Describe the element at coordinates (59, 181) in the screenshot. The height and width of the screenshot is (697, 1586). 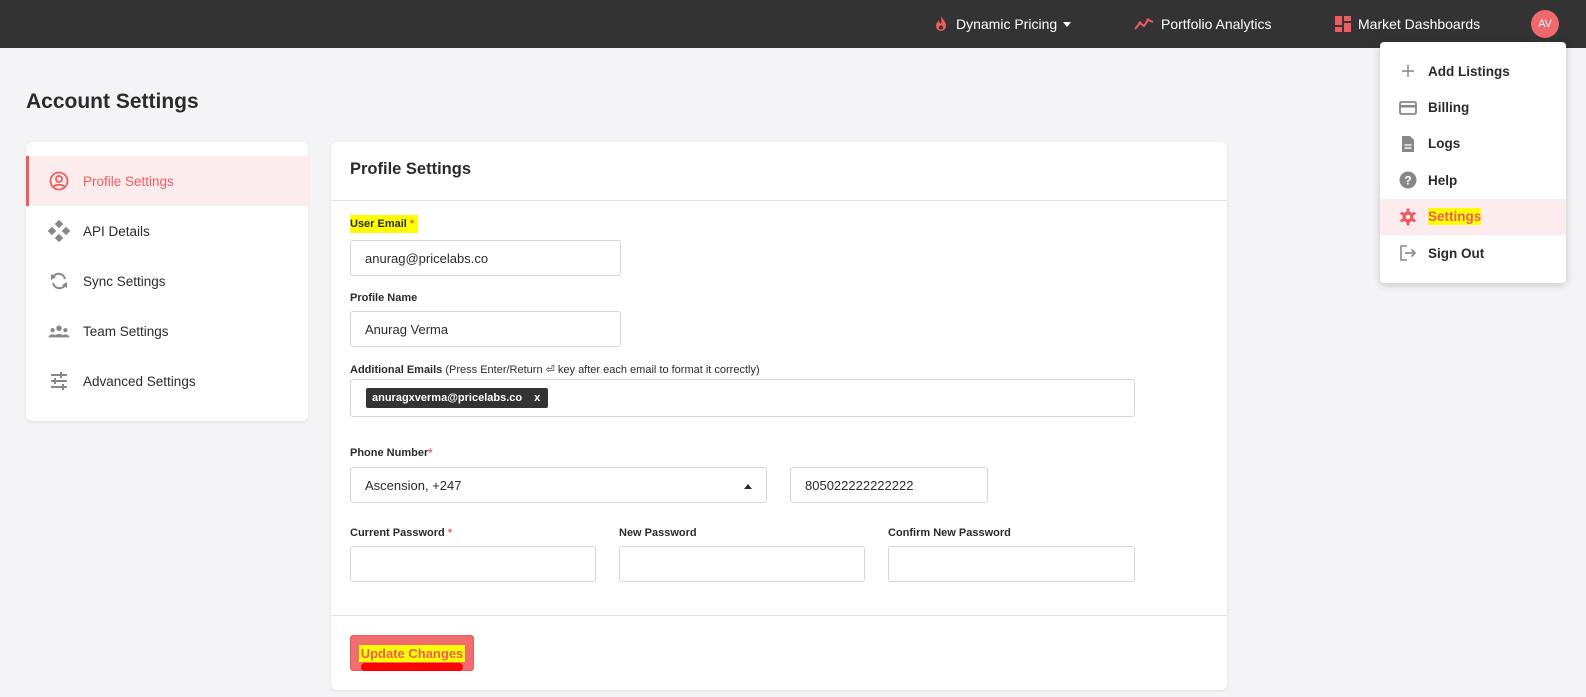
I see `user-circle-icon` at that location.